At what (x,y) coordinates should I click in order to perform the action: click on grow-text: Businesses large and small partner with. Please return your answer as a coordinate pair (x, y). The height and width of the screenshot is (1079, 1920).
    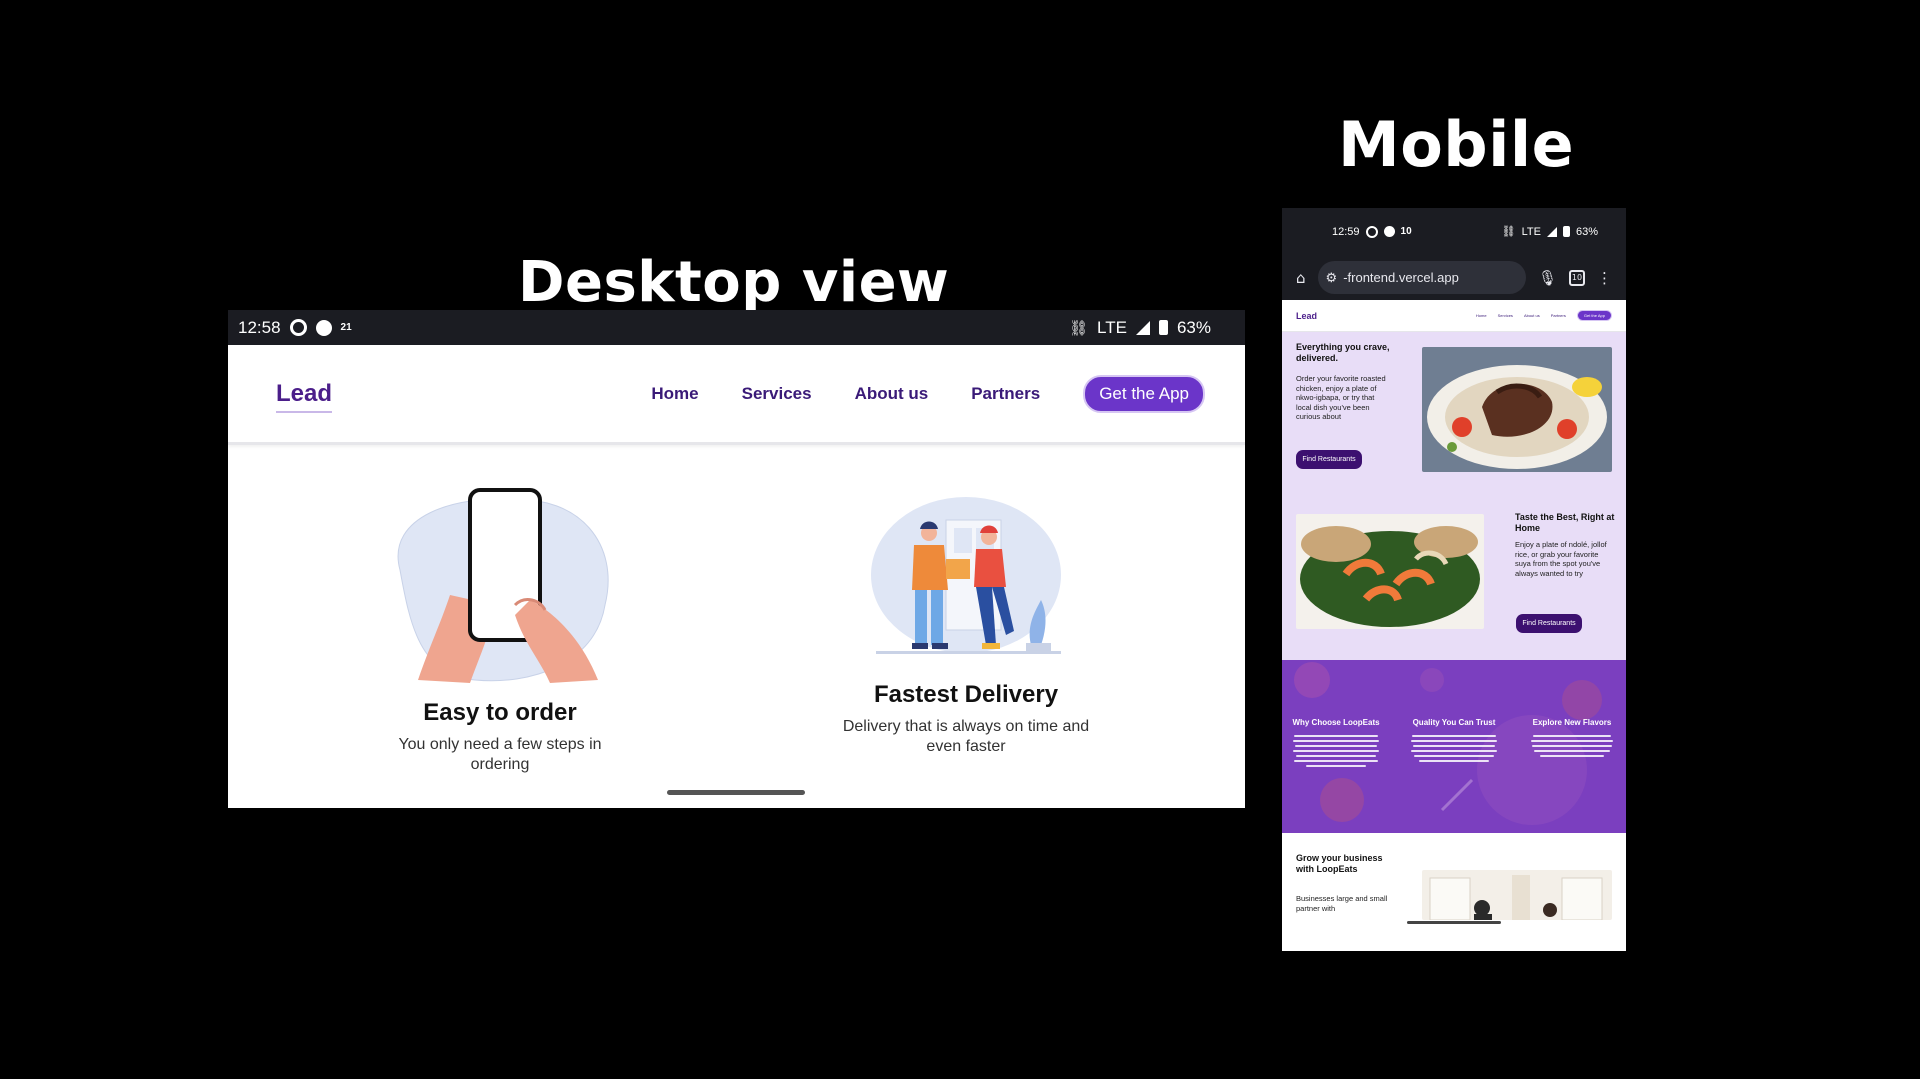
    Looking at the image, I should click on (1342, 903).